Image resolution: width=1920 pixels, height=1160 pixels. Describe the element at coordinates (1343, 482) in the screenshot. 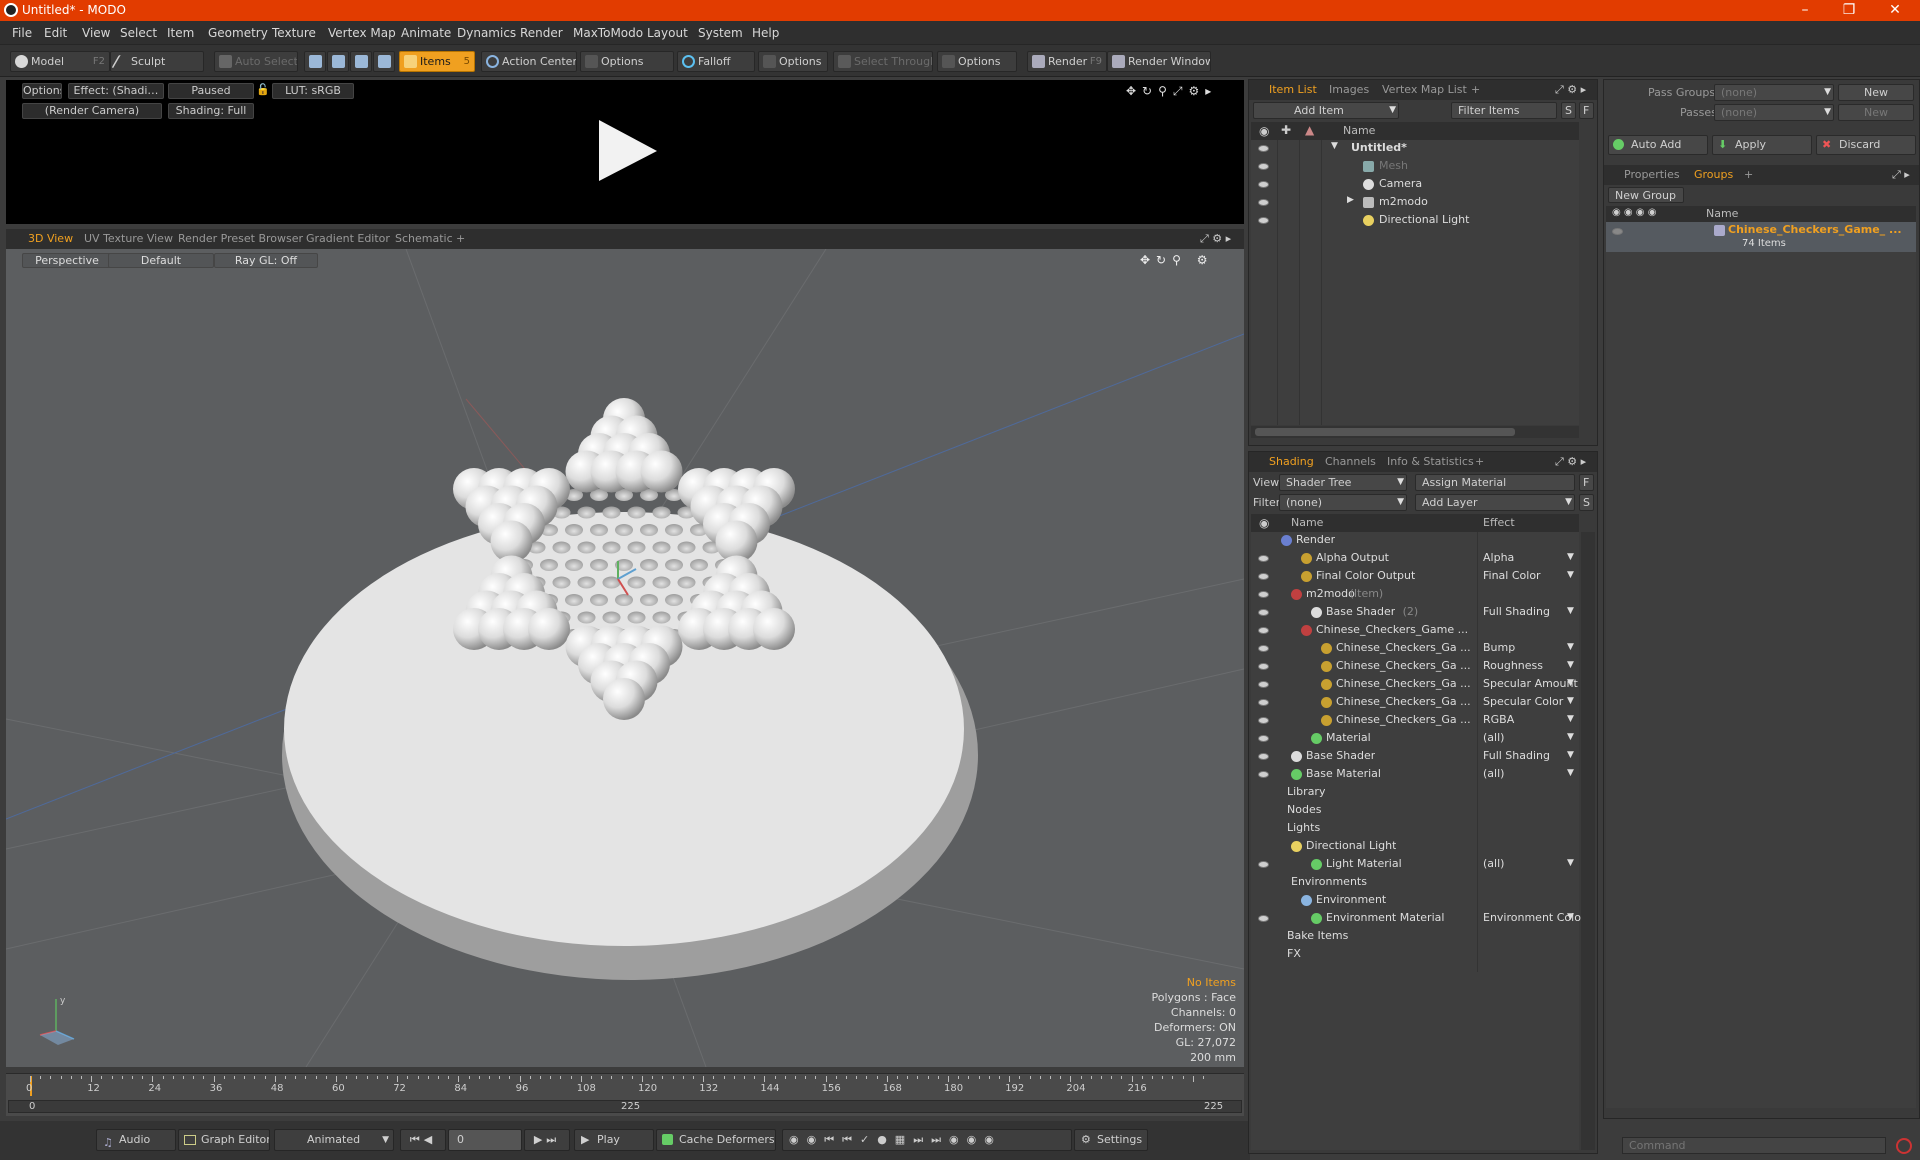

I see `view-dropdown: Shader Tree ▼` at that location.